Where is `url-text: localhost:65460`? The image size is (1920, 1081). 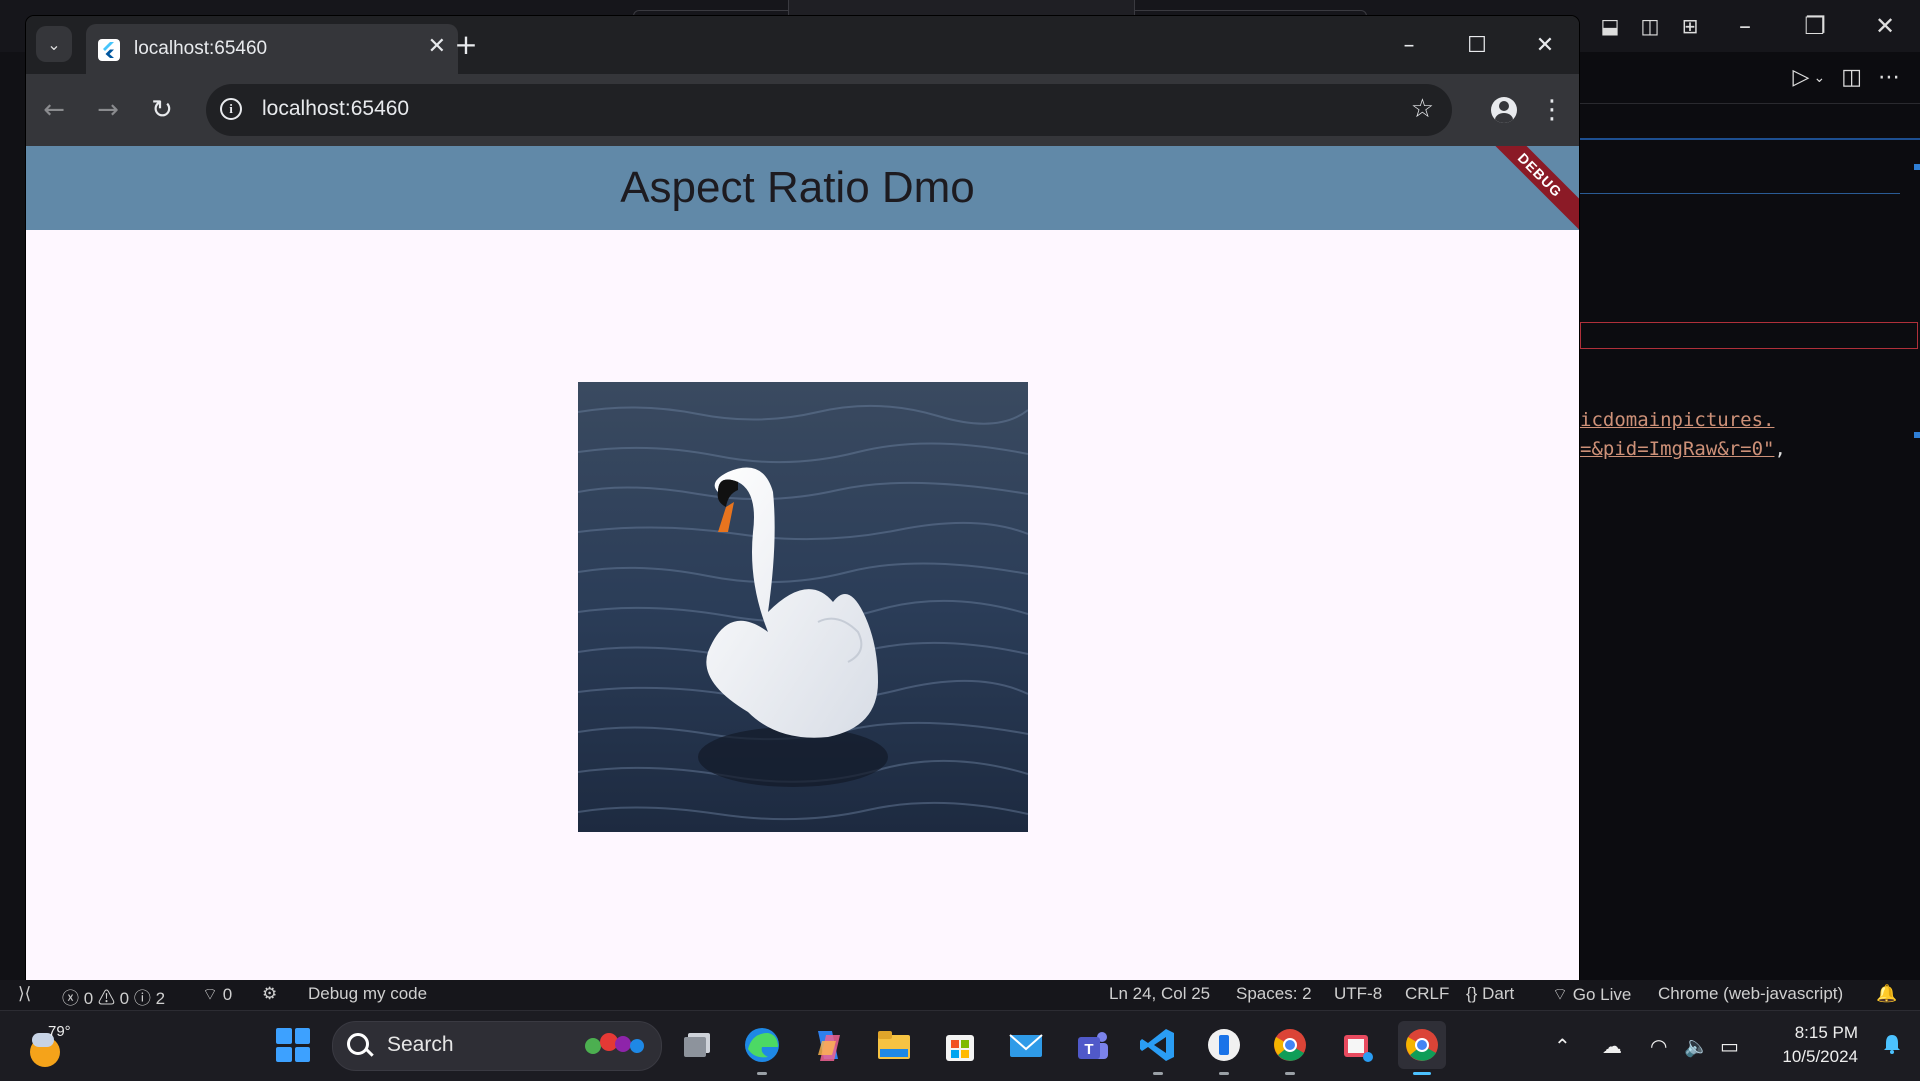 url-text: localhost:65460 is located at coordinates (335, 109).